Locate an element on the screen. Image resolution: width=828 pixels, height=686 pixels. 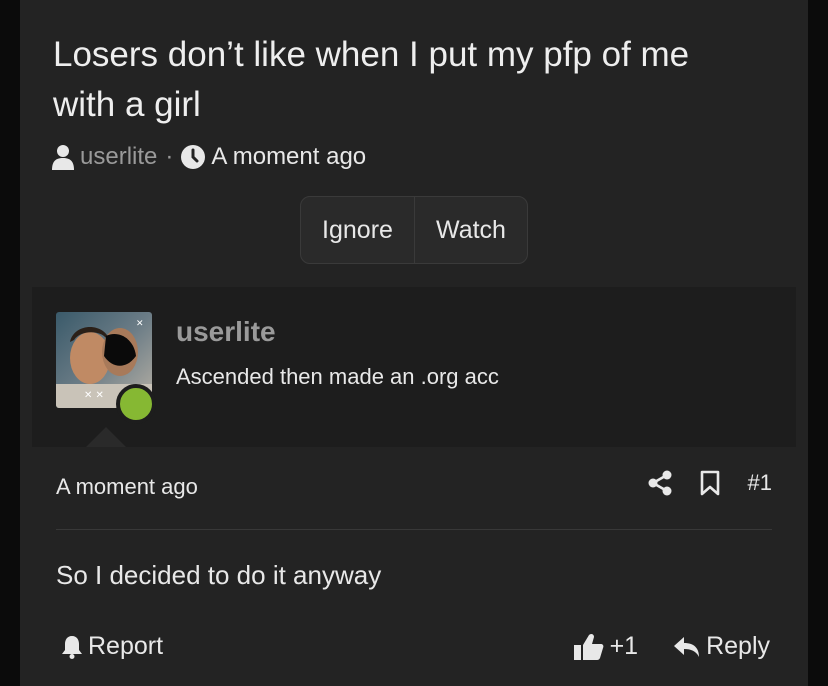
post-divider is located at coordinates (414, 529).